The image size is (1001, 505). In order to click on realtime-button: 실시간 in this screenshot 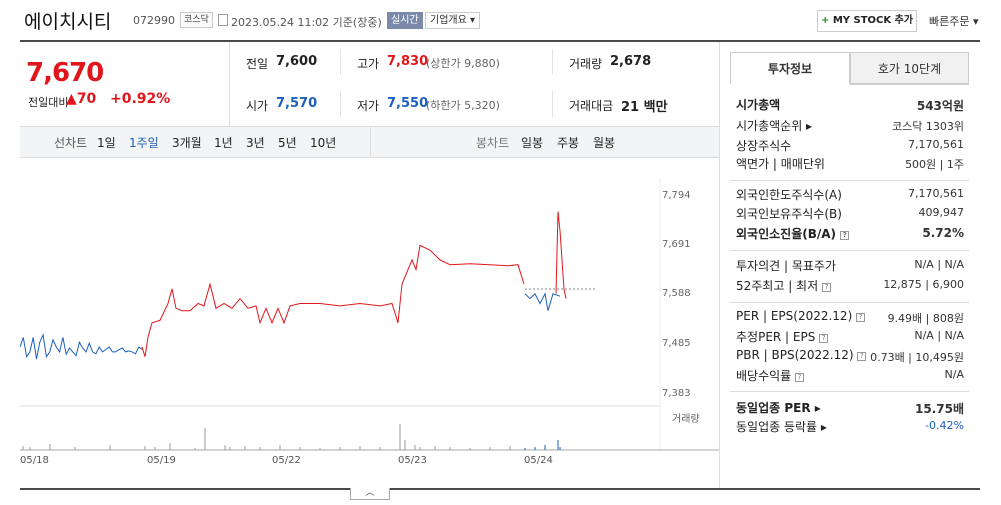, I will do `click(405, 20)`.